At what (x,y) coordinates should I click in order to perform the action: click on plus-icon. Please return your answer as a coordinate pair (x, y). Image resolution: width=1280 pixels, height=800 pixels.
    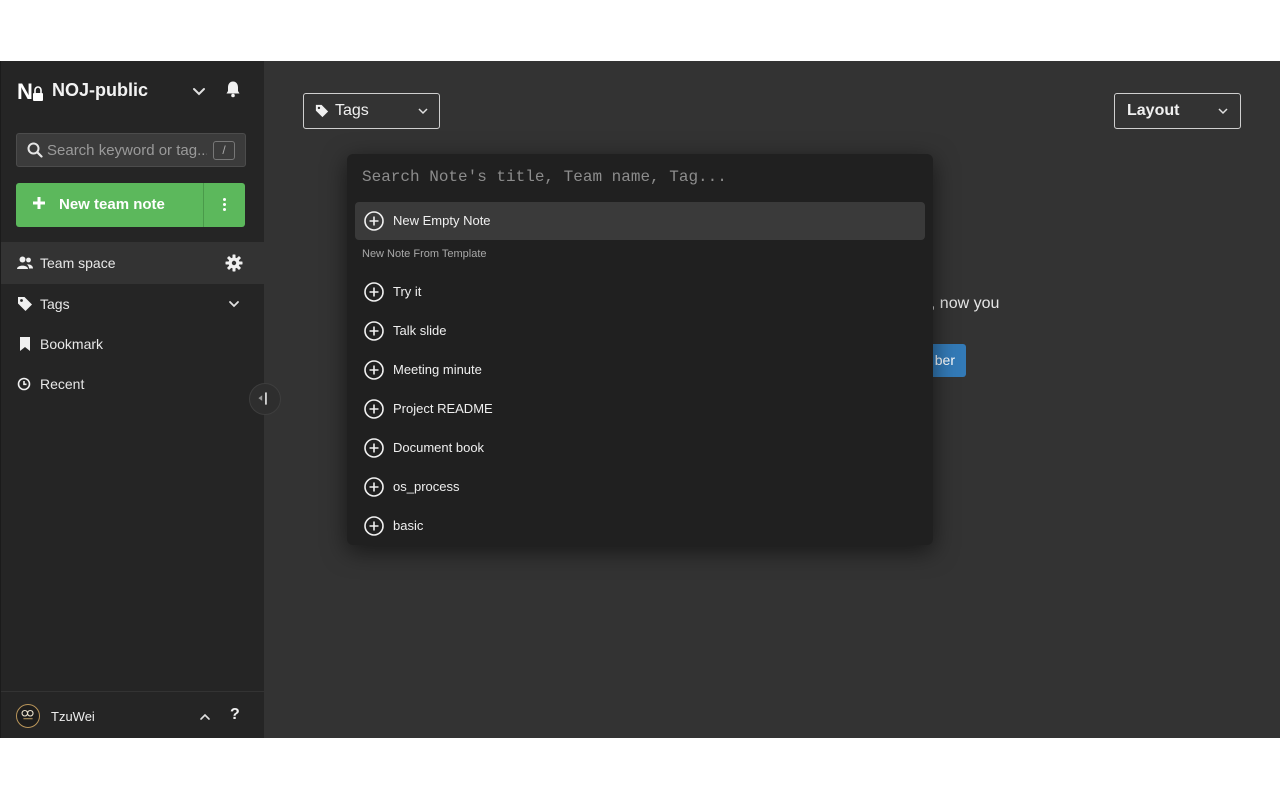
    Looking at the image, I should click on (39, 203).